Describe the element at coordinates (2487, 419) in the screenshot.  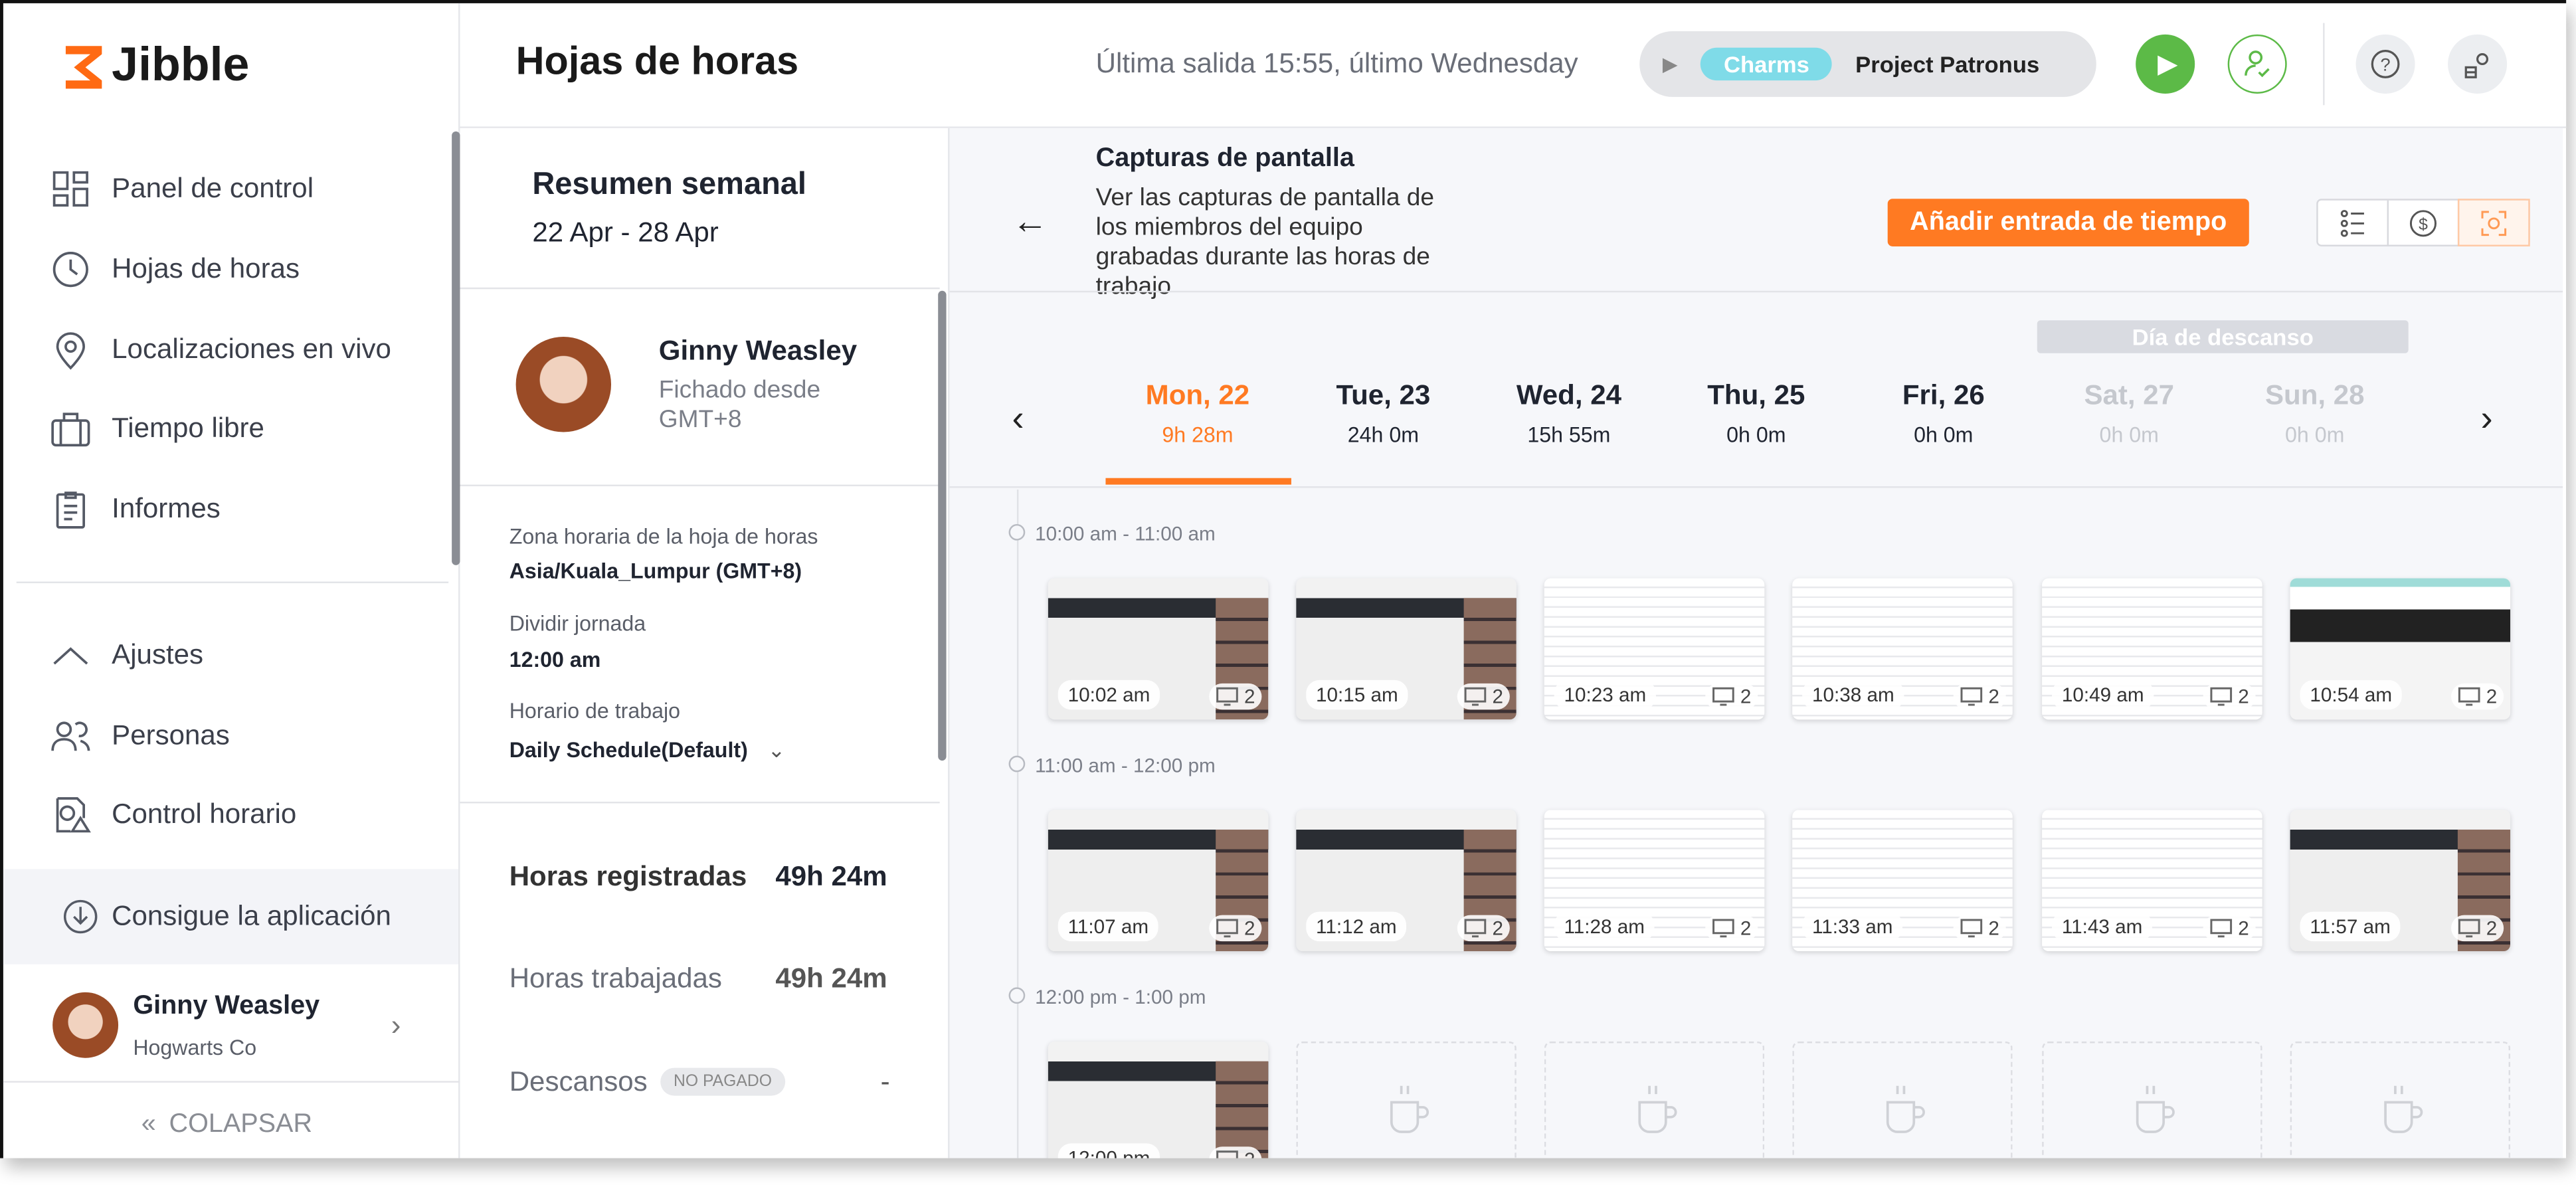
I see `next-week-chevron-icon: ›` at that location.